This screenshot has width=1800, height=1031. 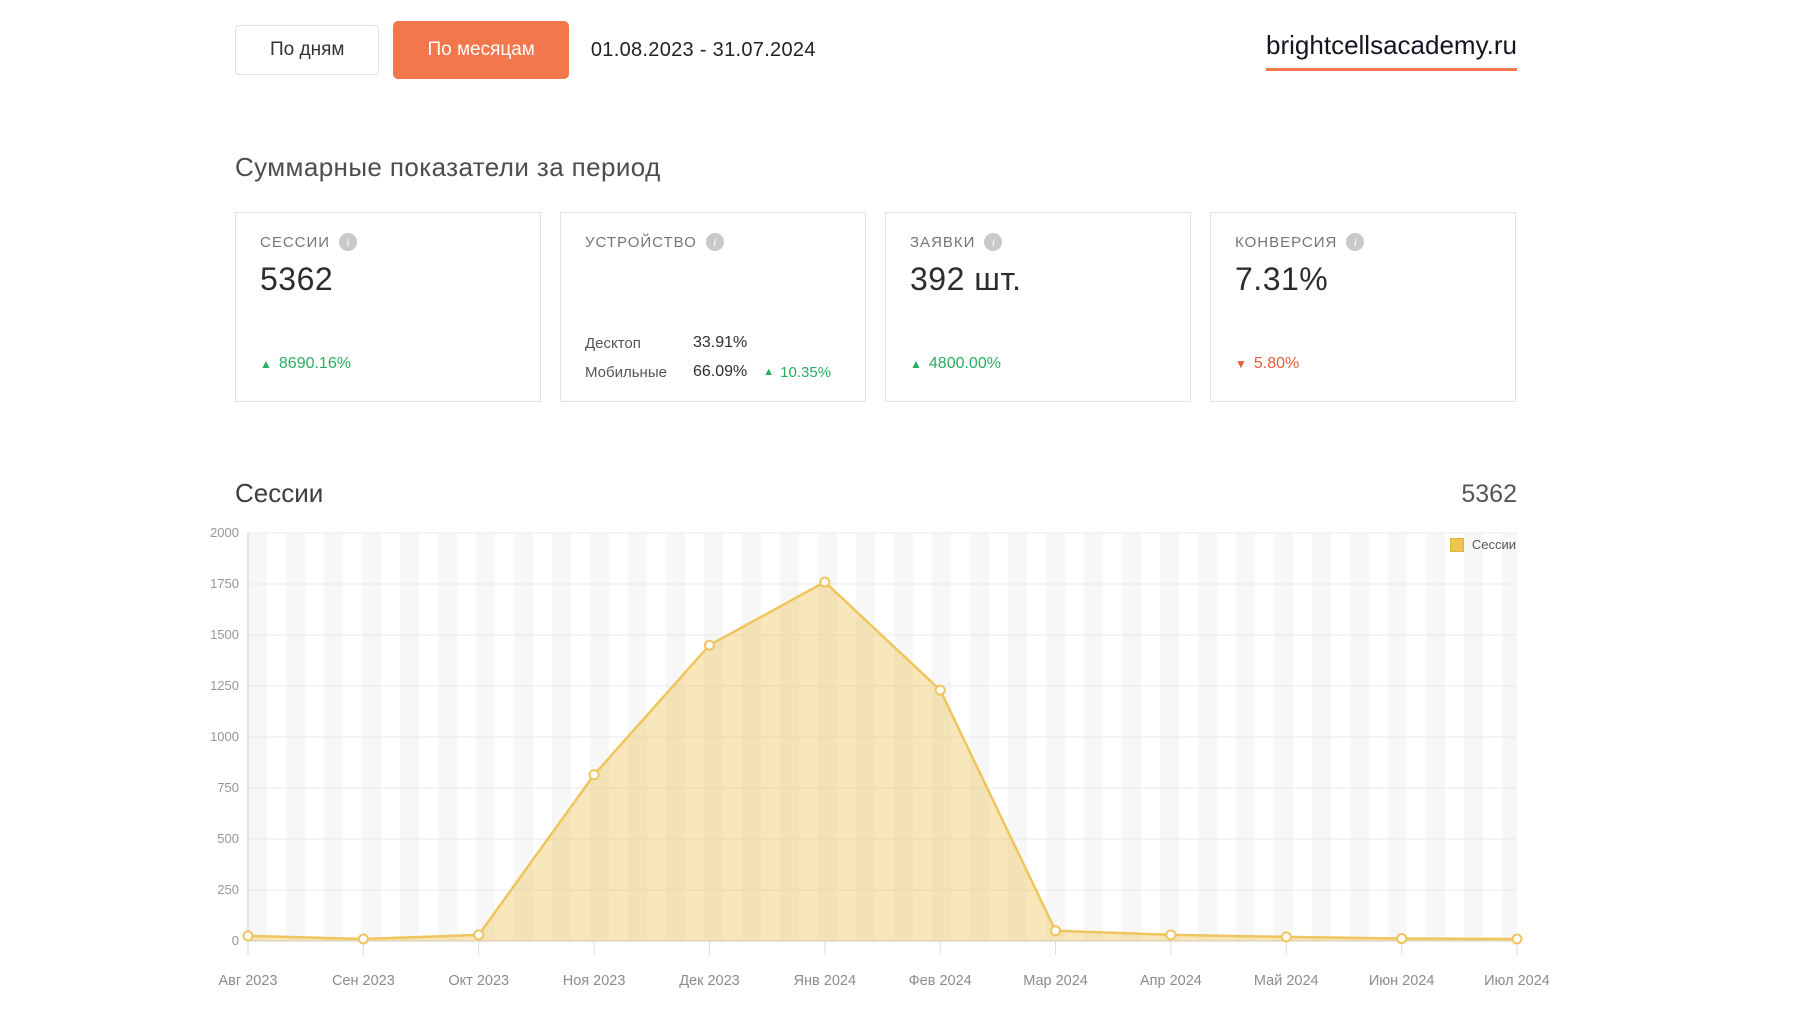 What do you see at coordinates (806, 372) in the screenshot?
I see `mobile-change-percent: 10.35%` at bounding box center [806, 372].